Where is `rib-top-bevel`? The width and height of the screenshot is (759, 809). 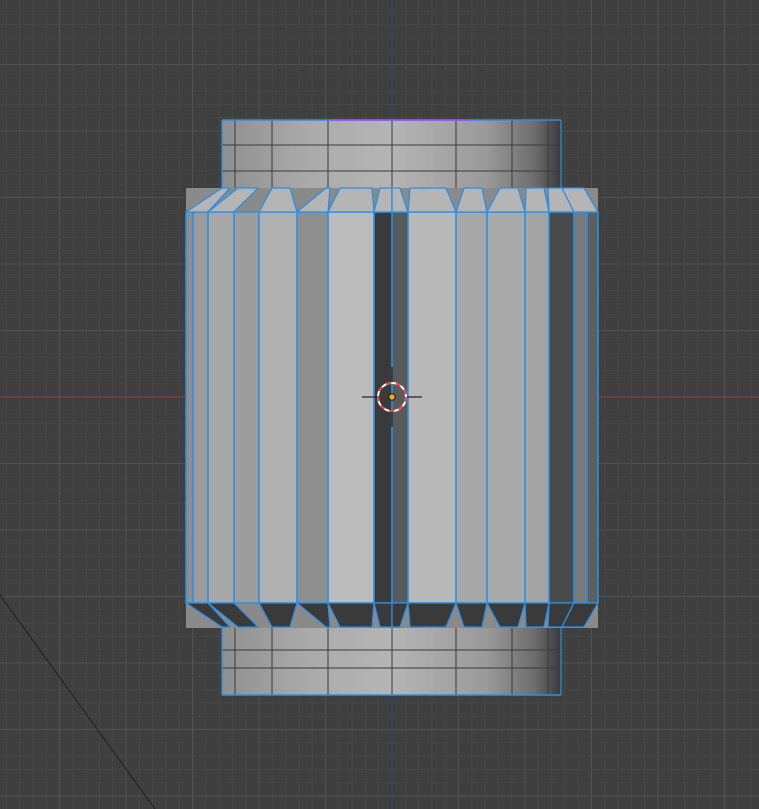 rib-top-bevel is located at coordinates (537, 200).